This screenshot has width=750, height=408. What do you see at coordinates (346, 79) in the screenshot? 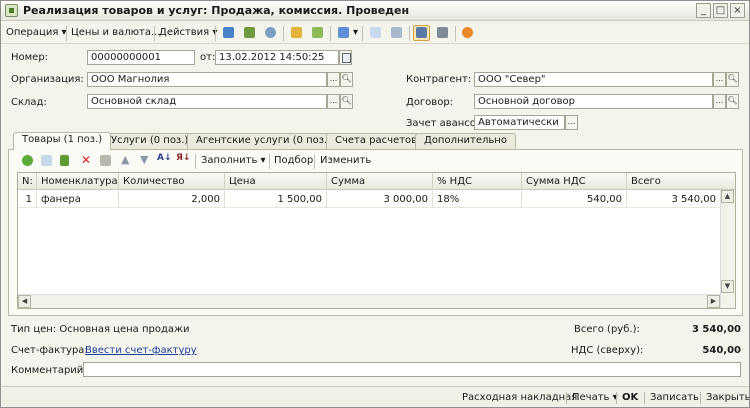
I see `organization-open-icon: 🔍︎` at bounding box center [346, 79].